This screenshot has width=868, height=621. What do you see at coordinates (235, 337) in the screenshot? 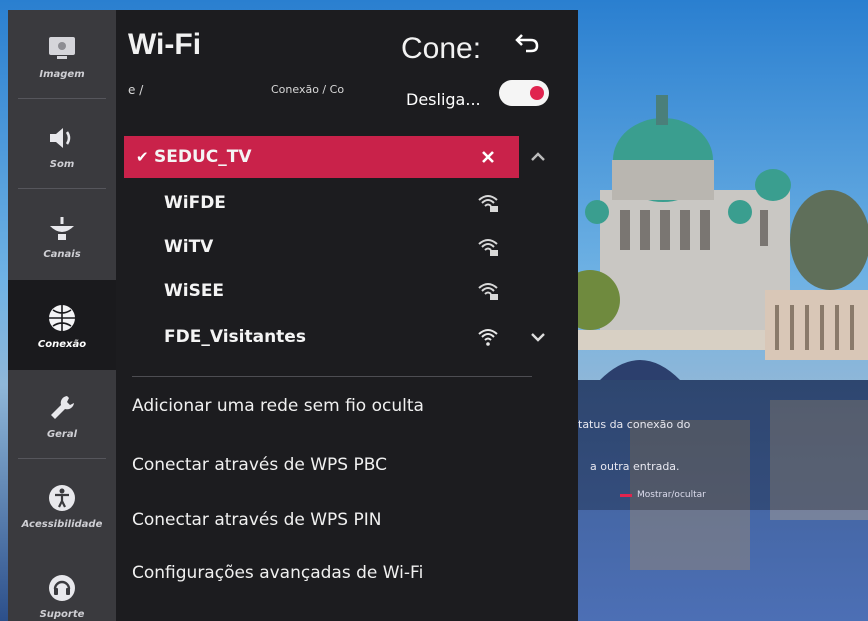
I see `network-name: FDE_Visitantes` at bounding box center [235, 337].